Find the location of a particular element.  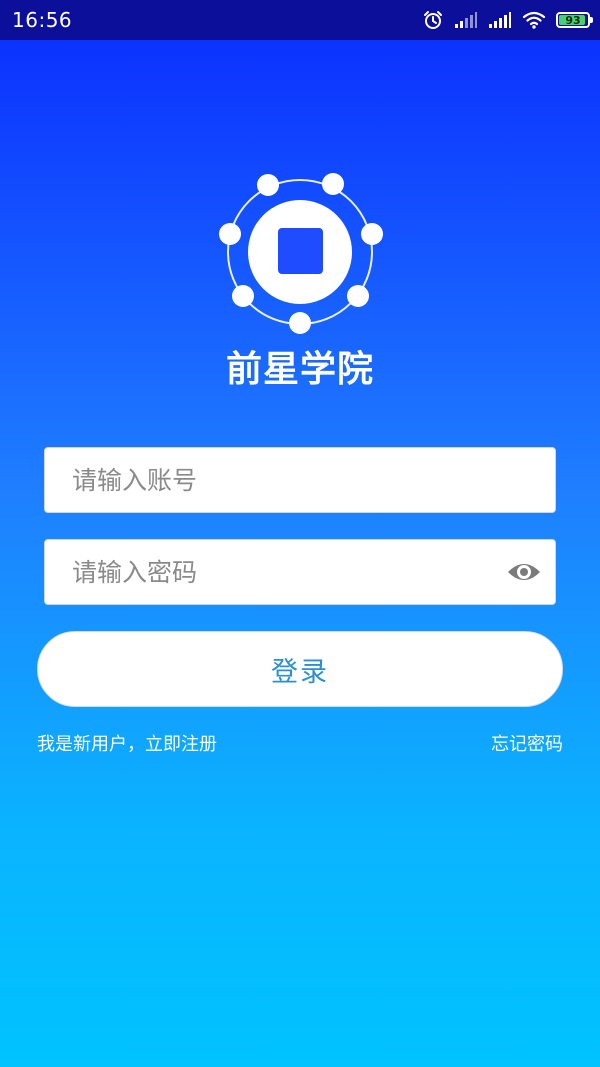

password-field is located at coordinates (300, 572).